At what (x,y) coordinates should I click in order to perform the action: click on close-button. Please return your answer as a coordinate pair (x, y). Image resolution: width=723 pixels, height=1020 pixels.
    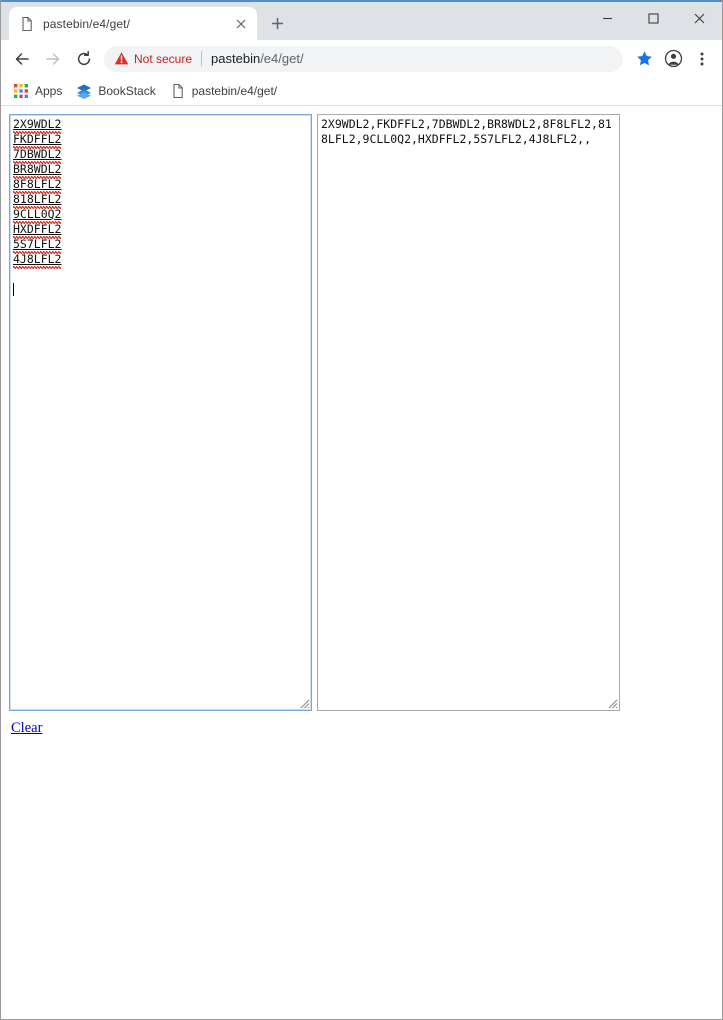
    Looking at the image, I should click on (699, 18).